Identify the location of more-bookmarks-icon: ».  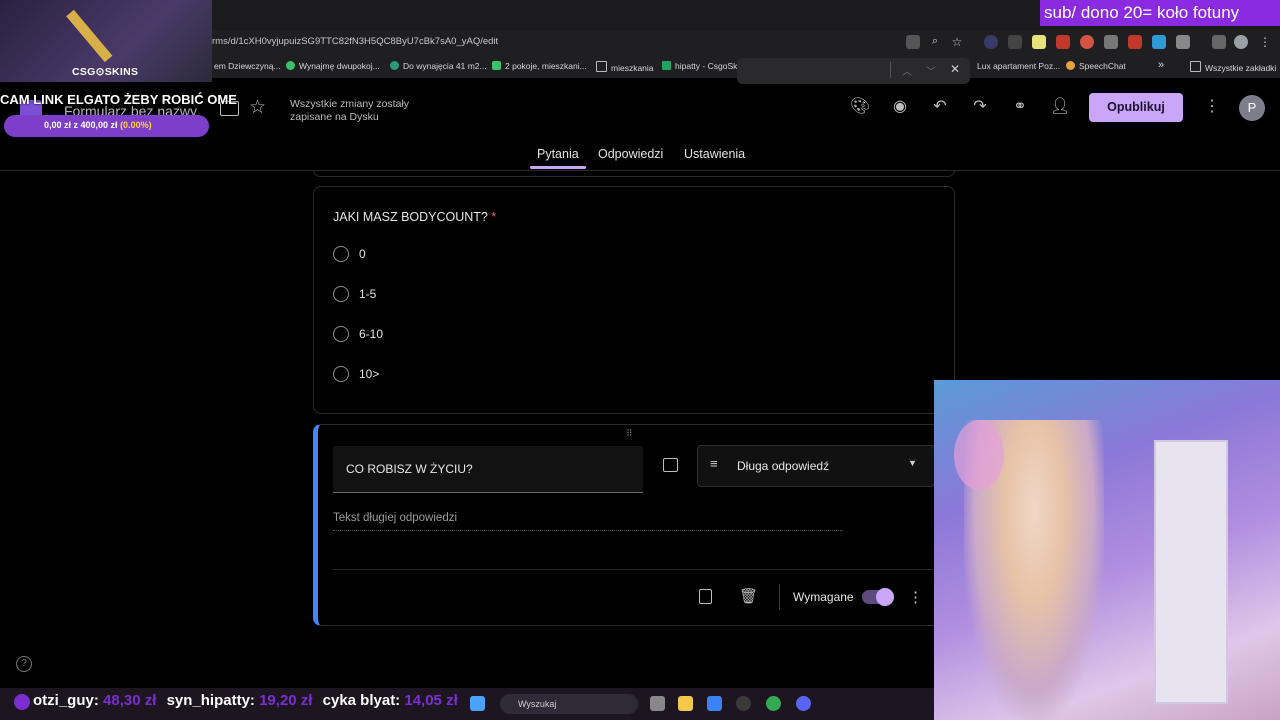
(1161, 65).